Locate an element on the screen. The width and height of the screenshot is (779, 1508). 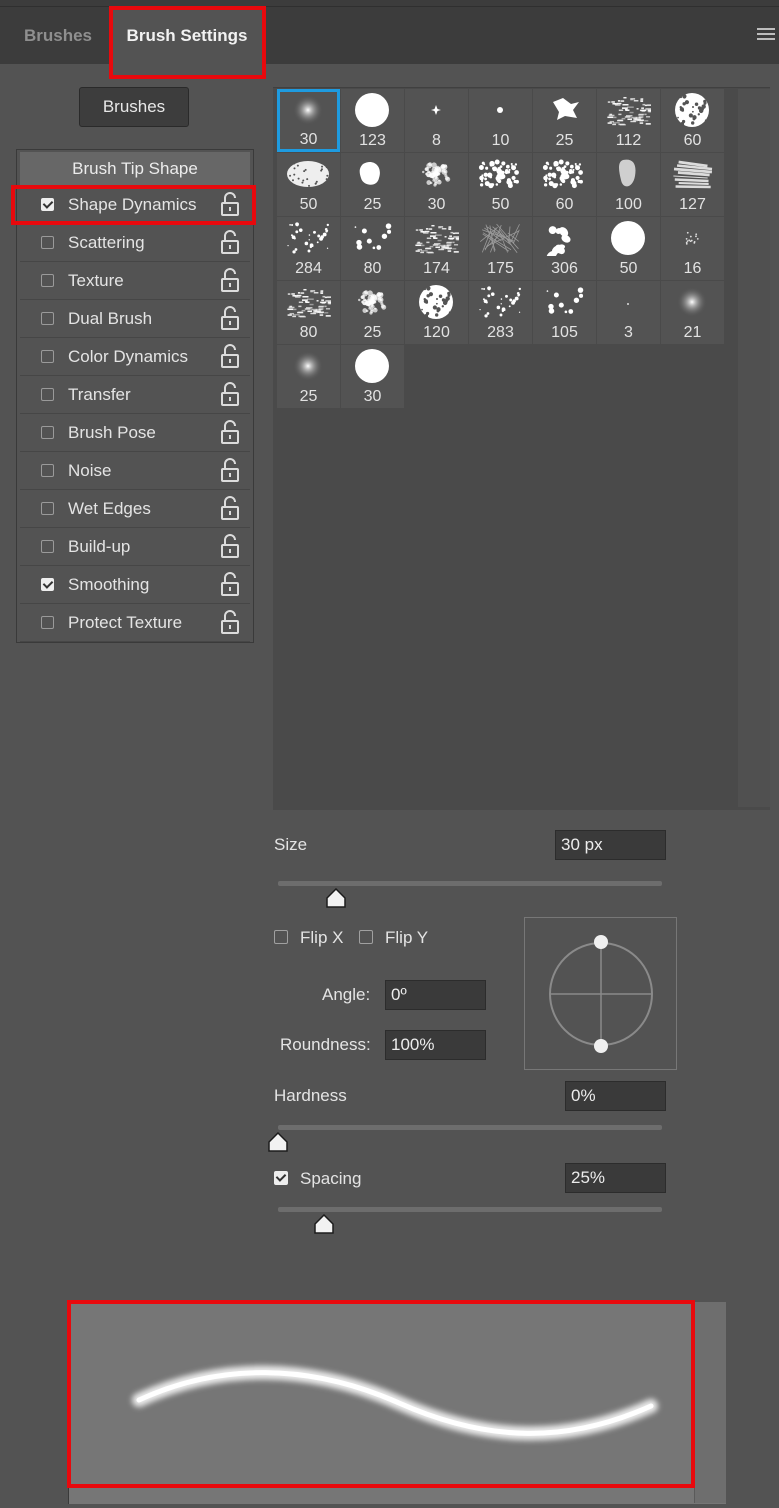
hardness-slider-track is located at coordinates (470, 1127).